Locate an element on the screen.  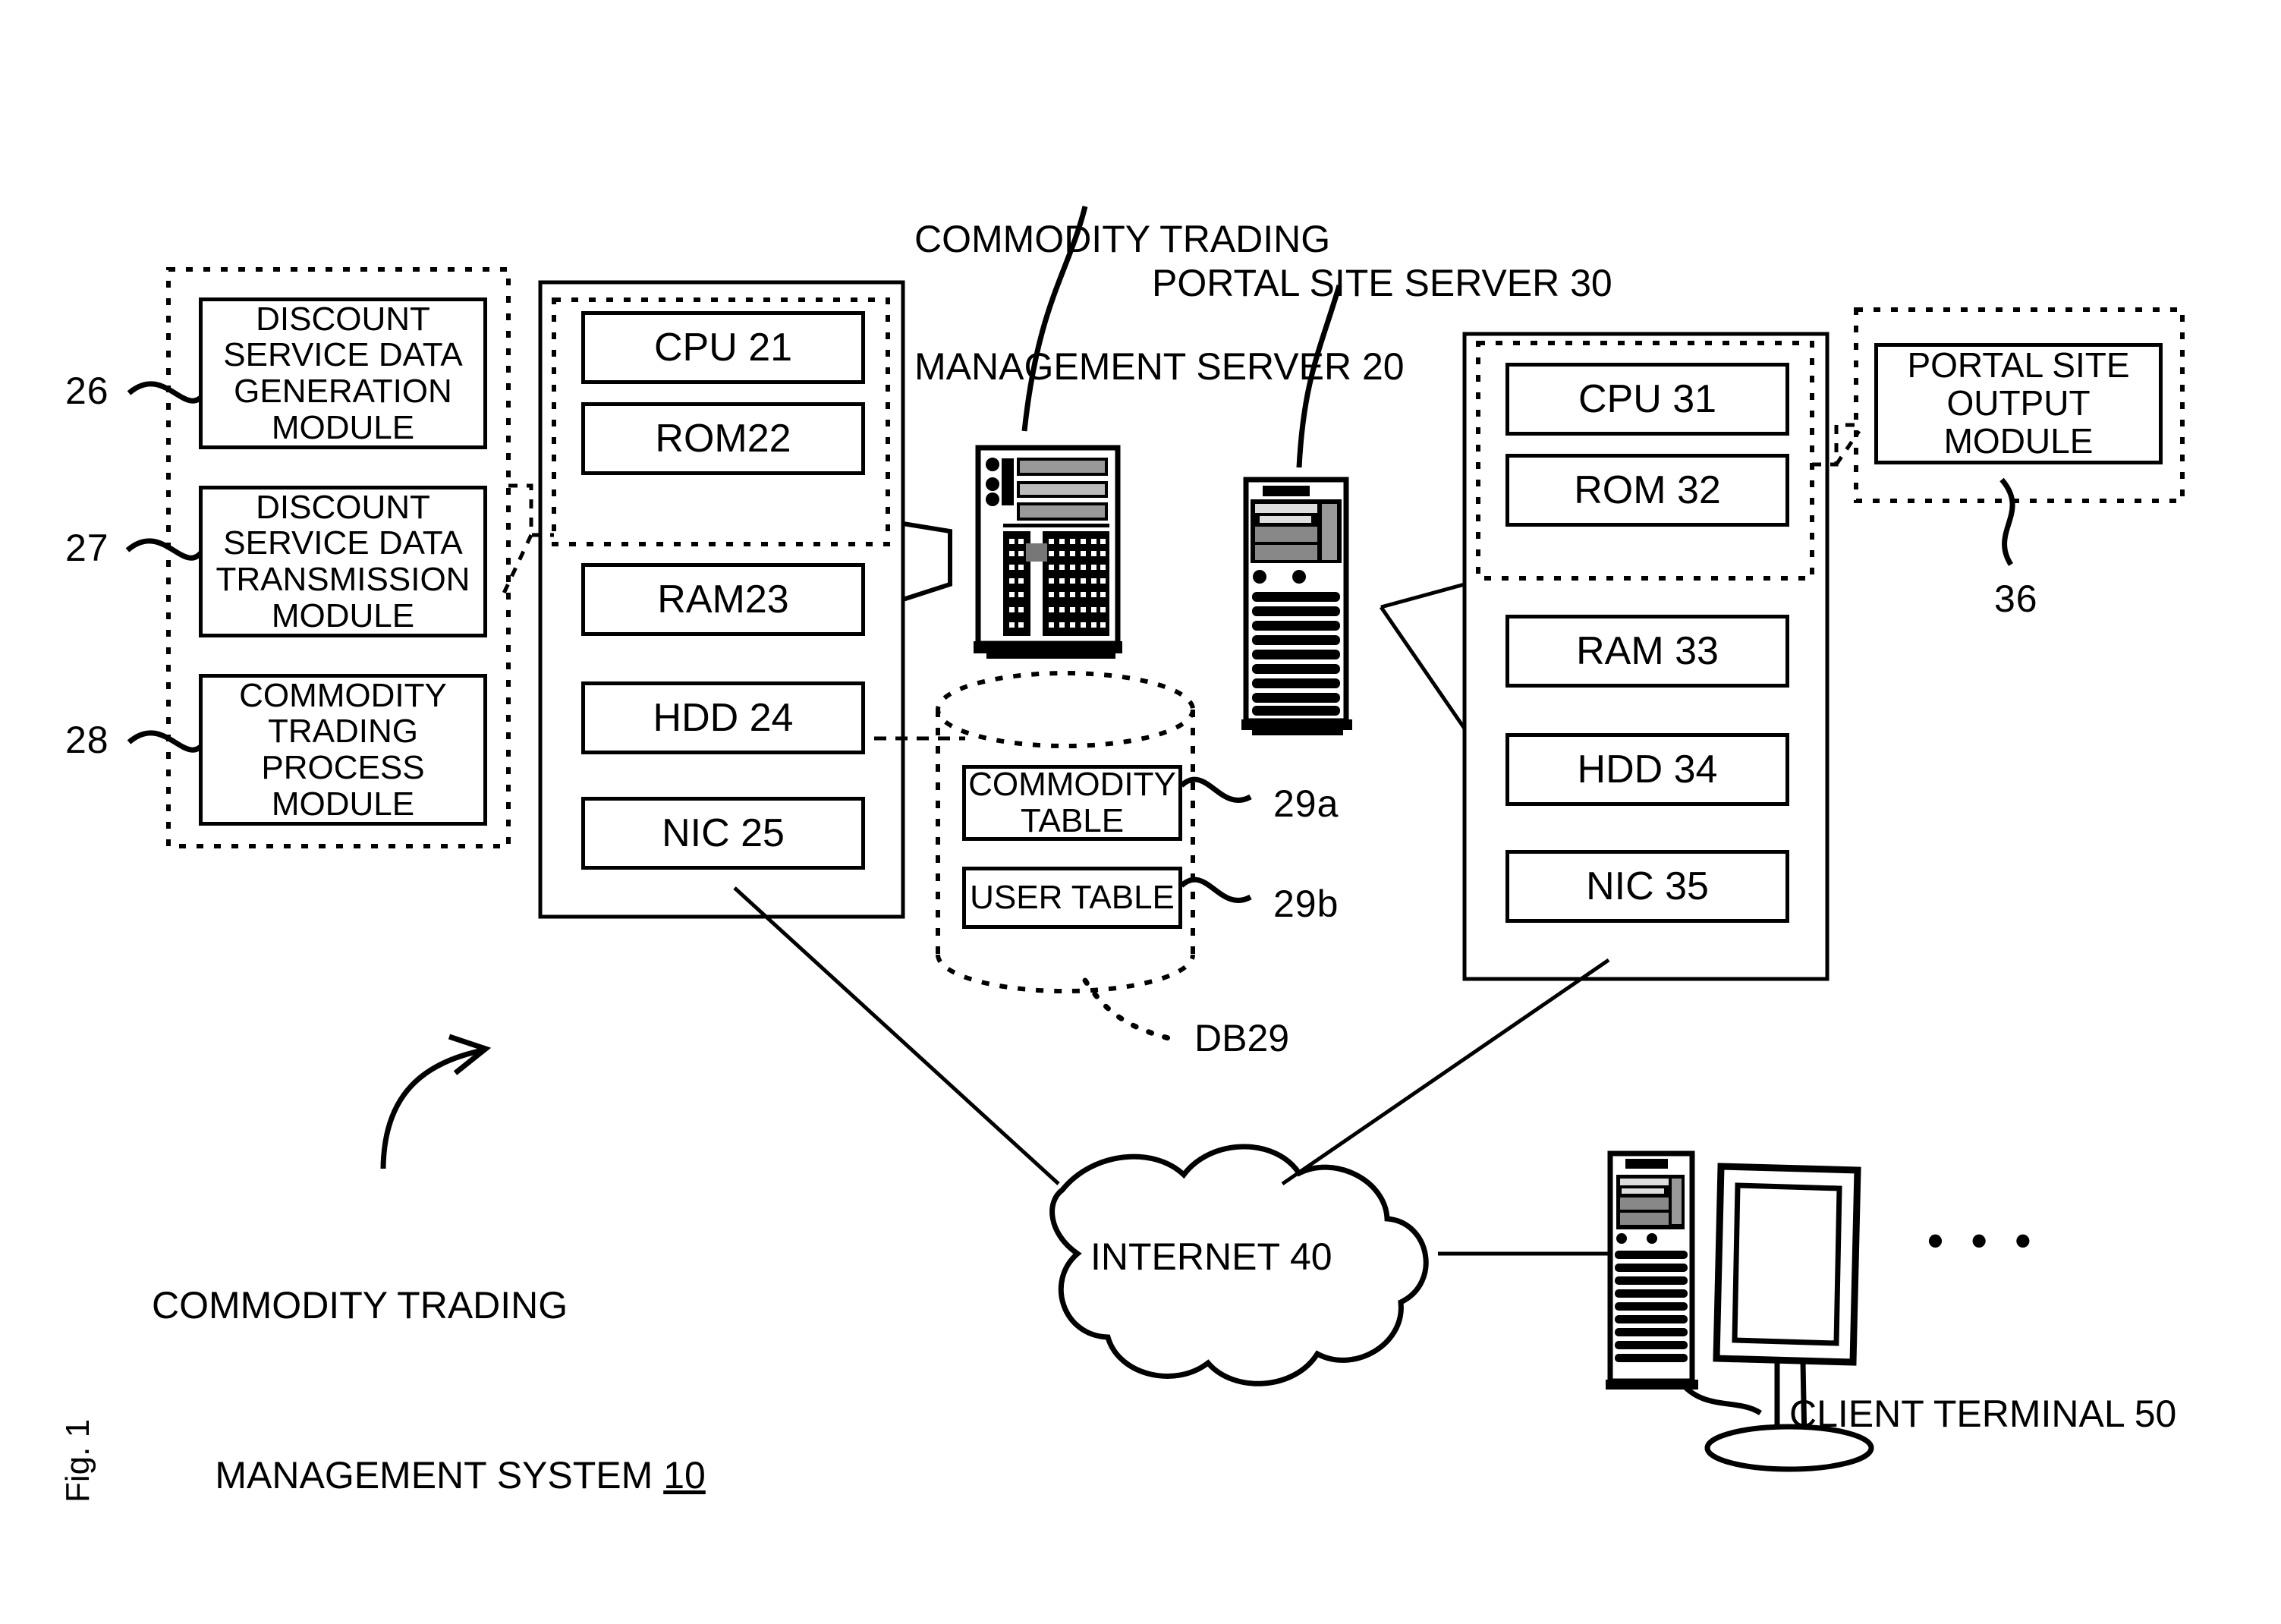
module-28-line4: MODULE is located at coordinates (343, 804).